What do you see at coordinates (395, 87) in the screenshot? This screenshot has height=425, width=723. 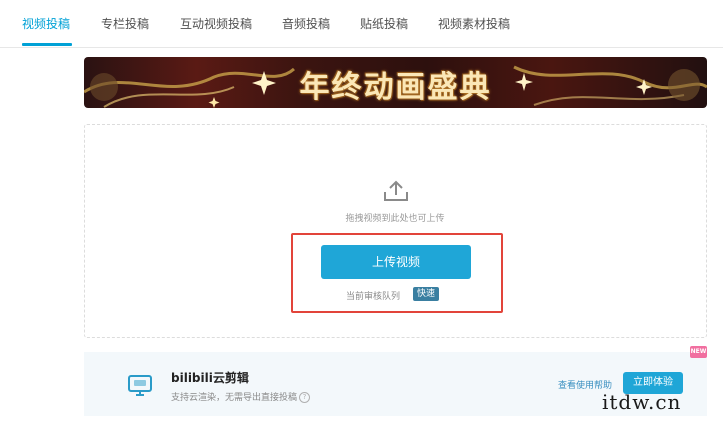 I see `banner-title: 年终动画盛典` at bounding box center [395, 87].